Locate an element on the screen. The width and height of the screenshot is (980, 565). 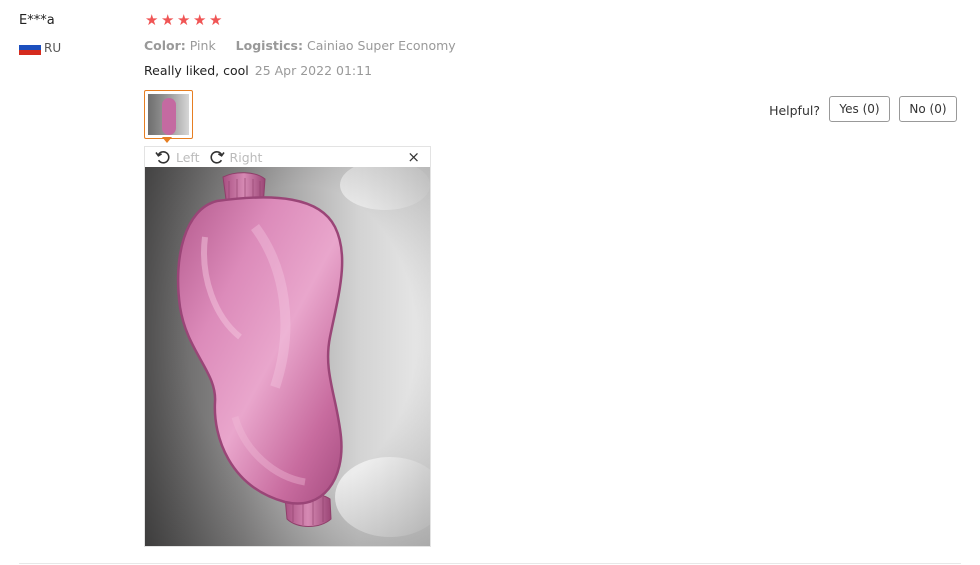
flag-ru-icon is located at coordinates (30, 47).